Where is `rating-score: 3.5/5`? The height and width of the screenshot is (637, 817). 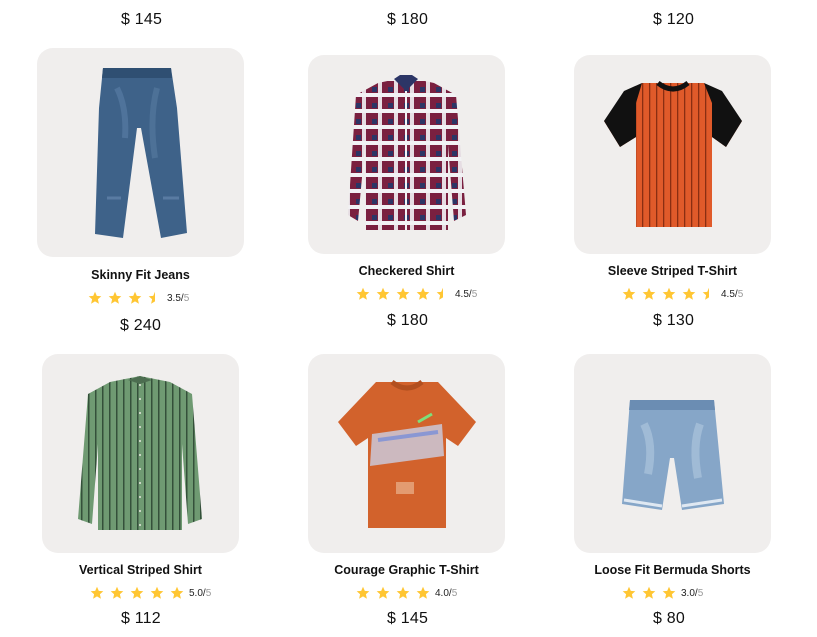
rating-score: 3.5/5 is located at coordinates (178, 298).